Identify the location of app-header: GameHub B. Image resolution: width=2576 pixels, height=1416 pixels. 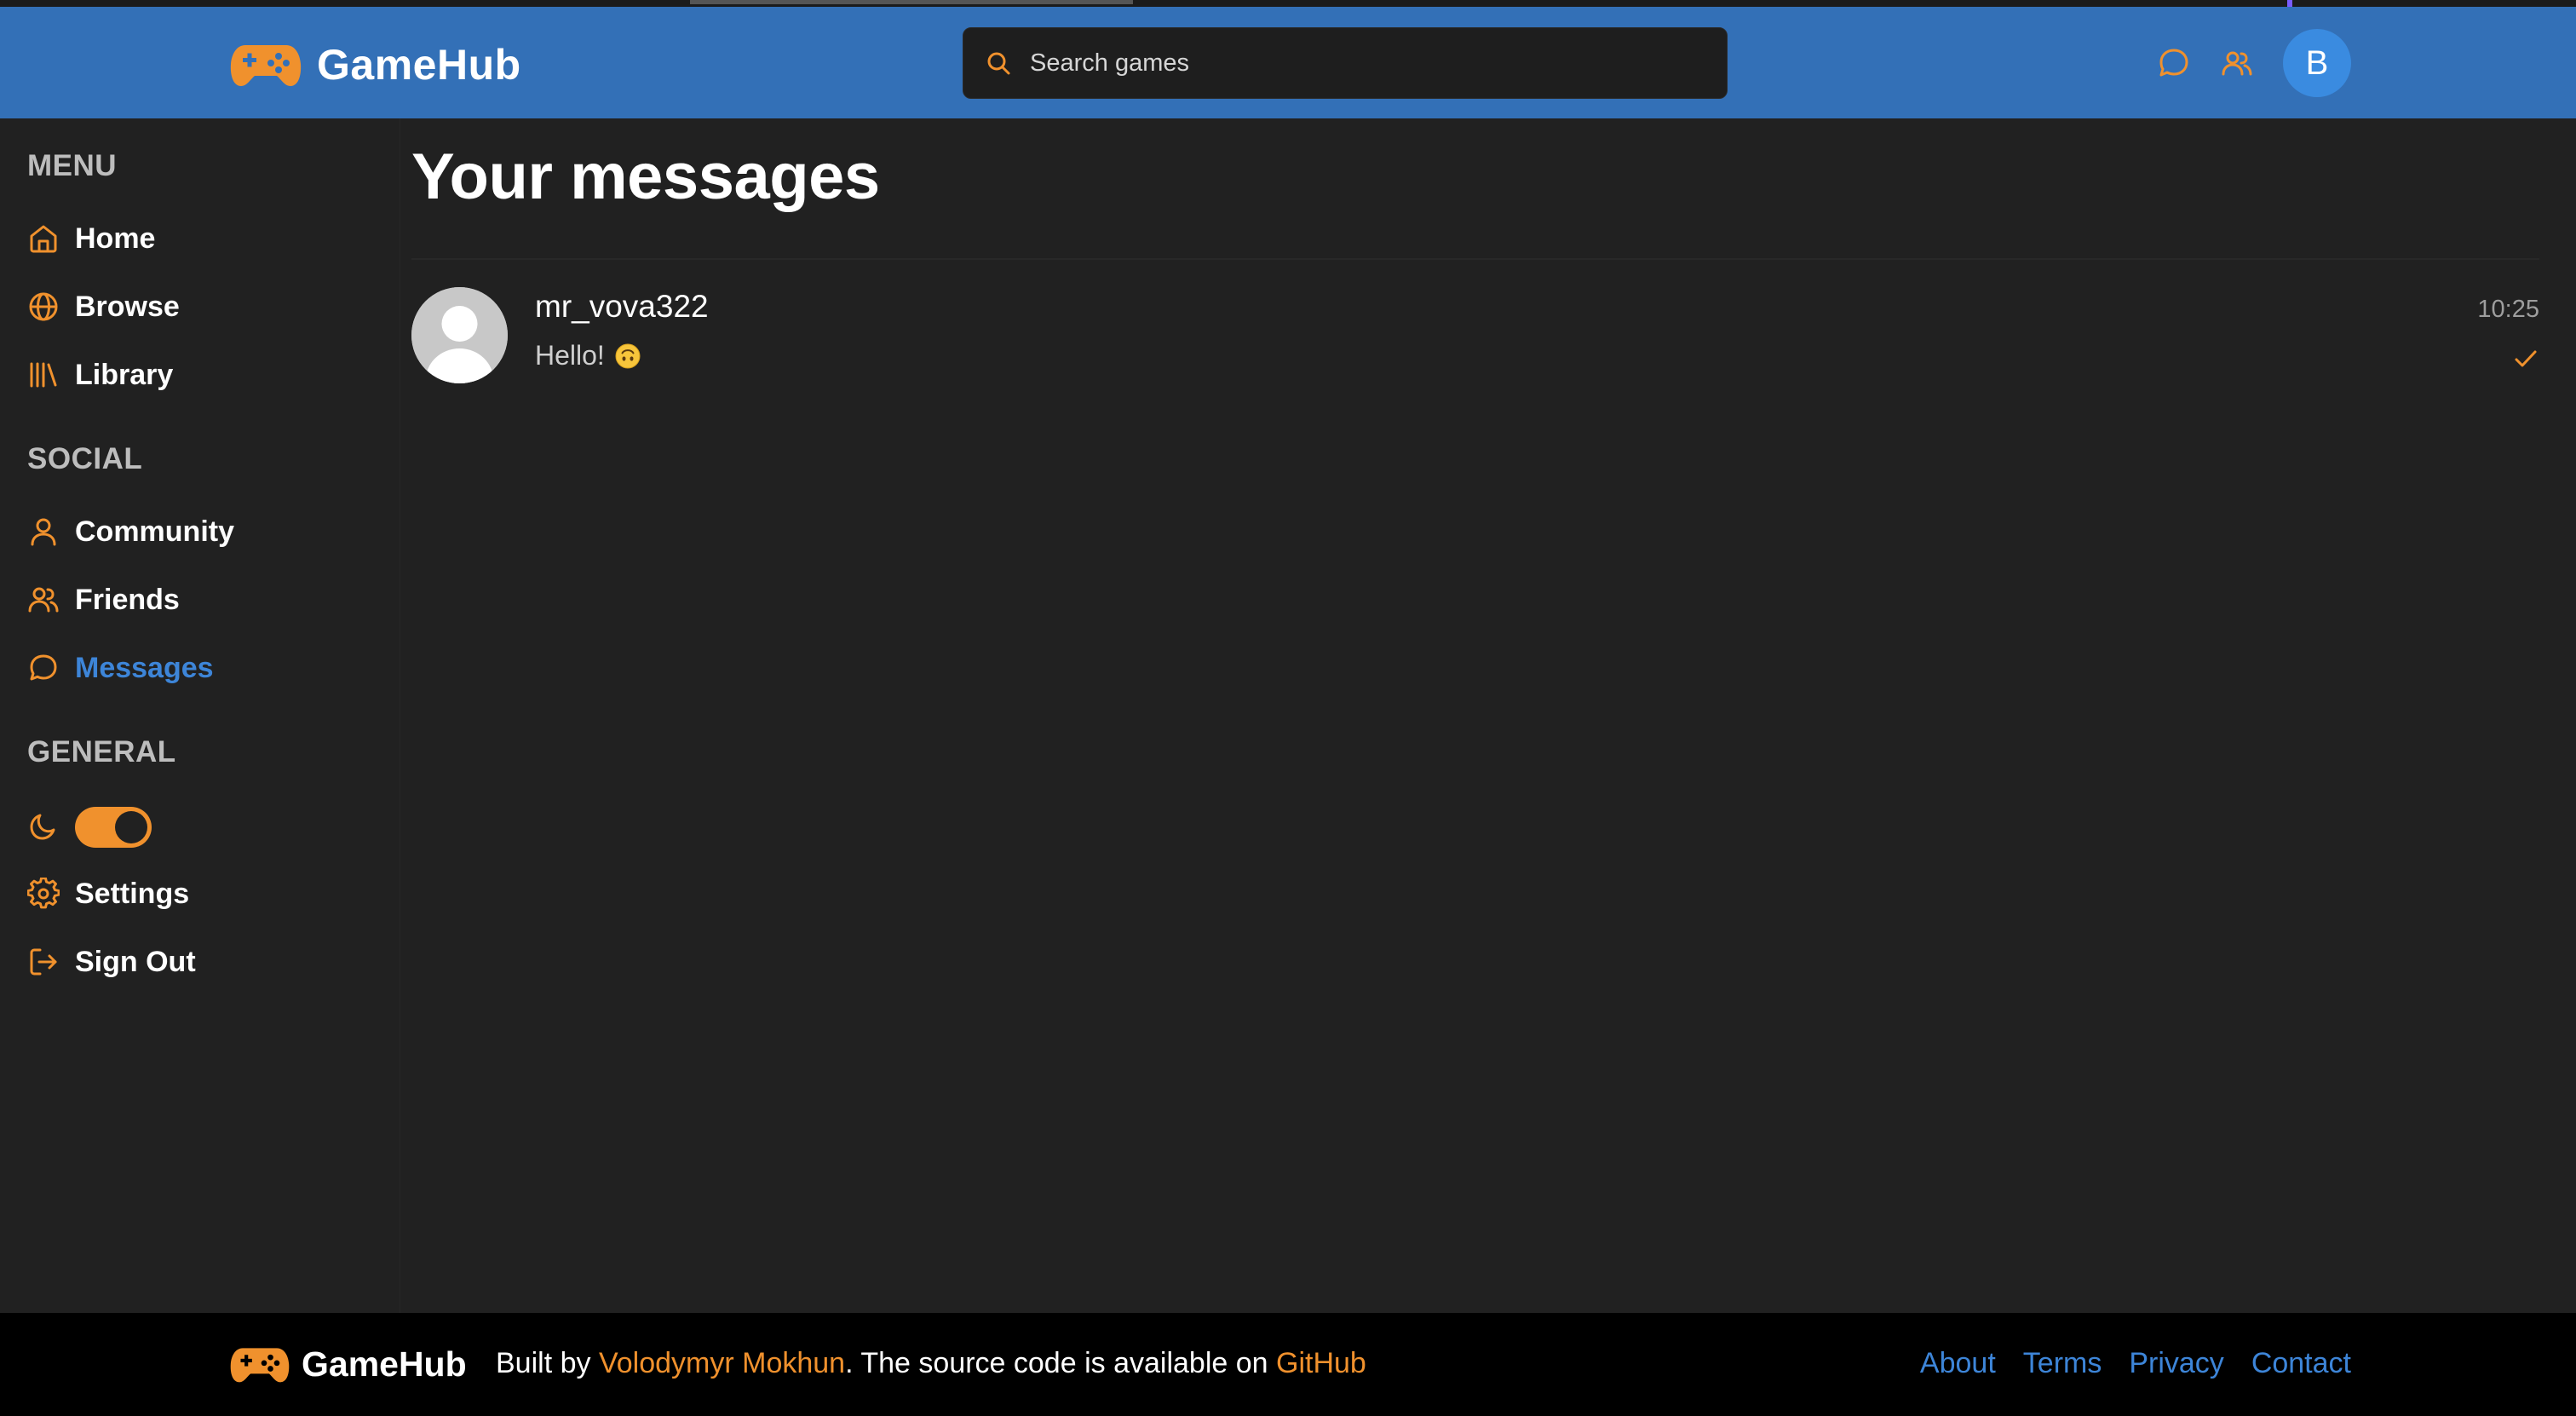
(1288, 62).